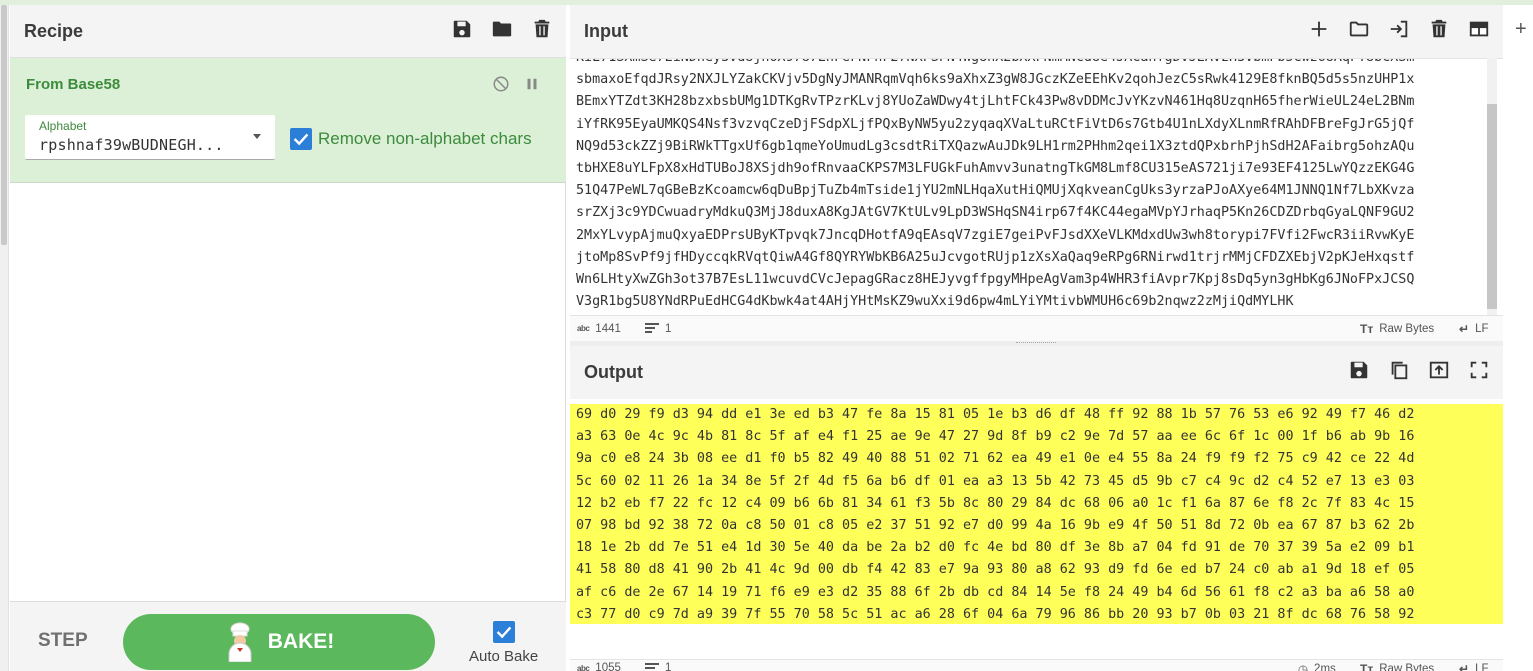 This screenshot has width=1533, height=671. What do you see at coordinates (1419, 370) in the screenshot?
I see `output-toolbar` at bounding box center [1419, 370].